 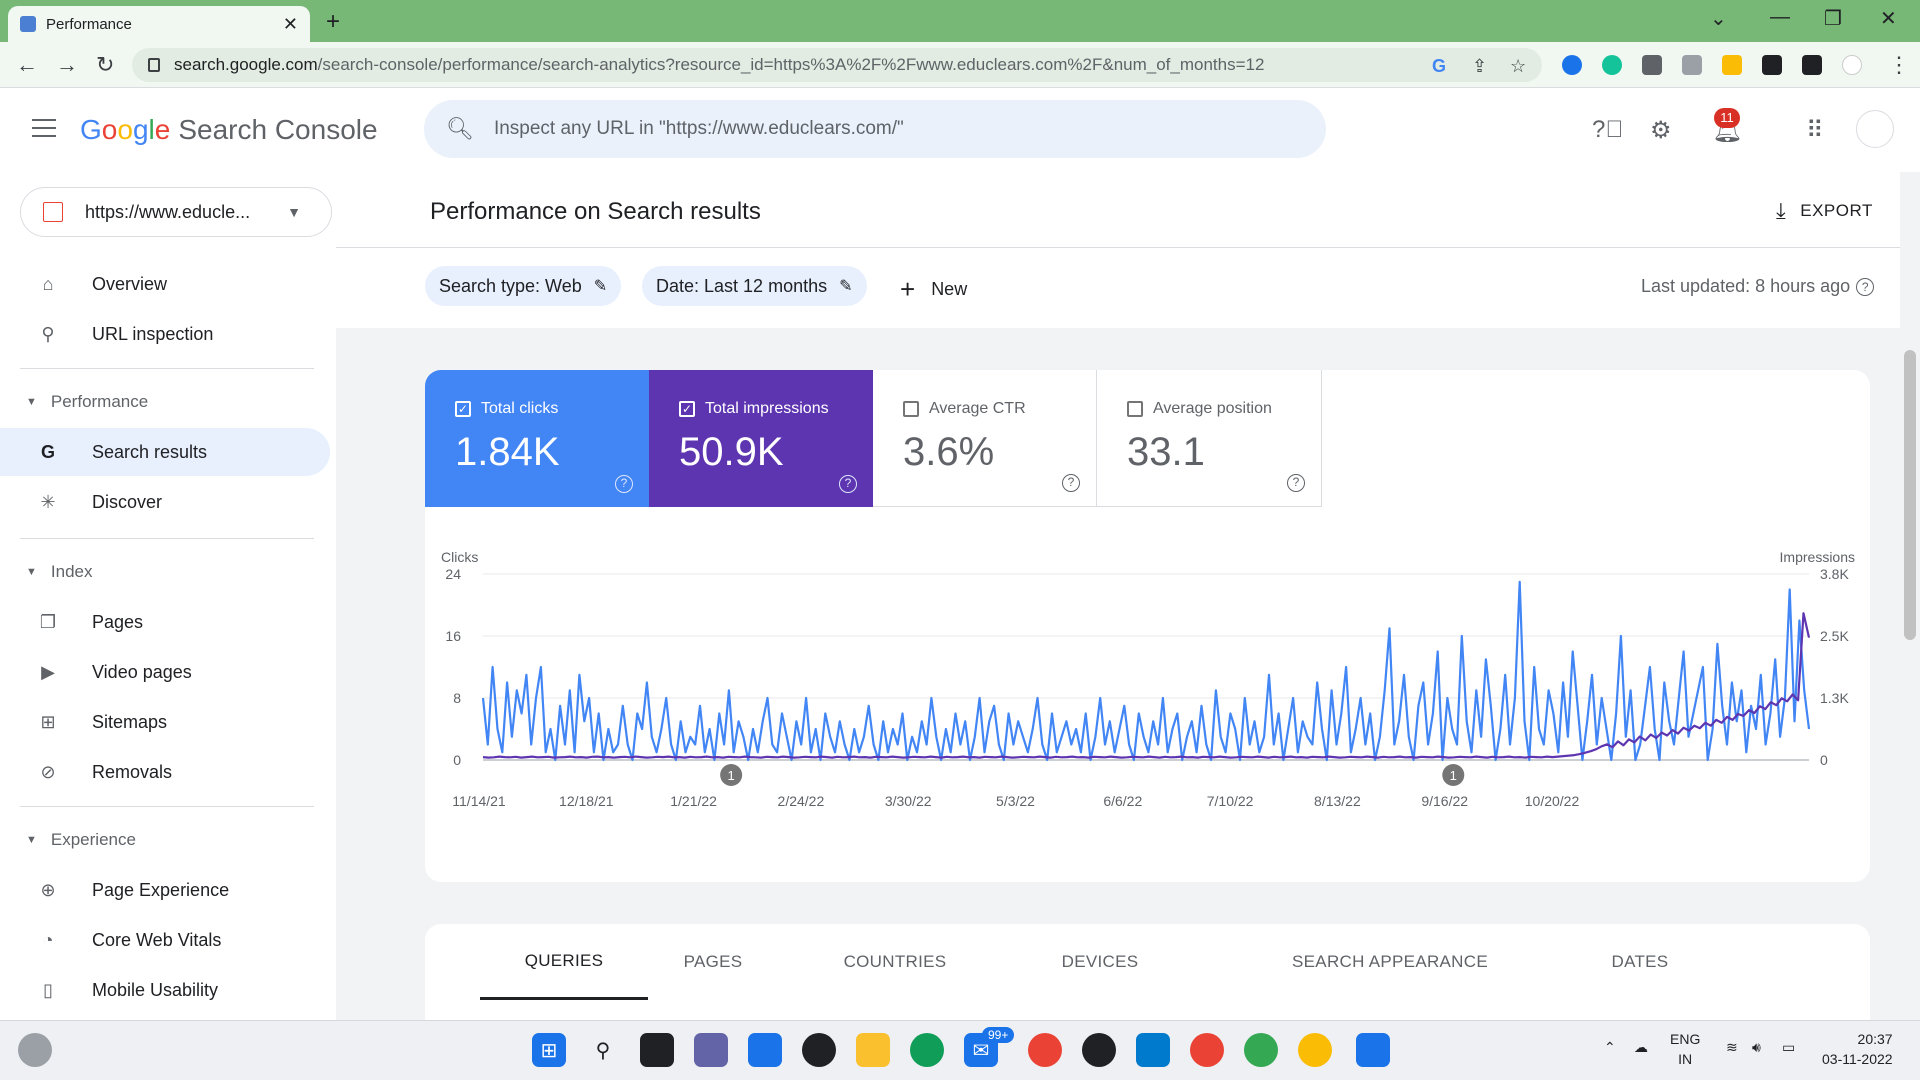 I want to click on metric-total-impressions: ✓ Total impressions 50.9K ?, so click(x=761, y=438).